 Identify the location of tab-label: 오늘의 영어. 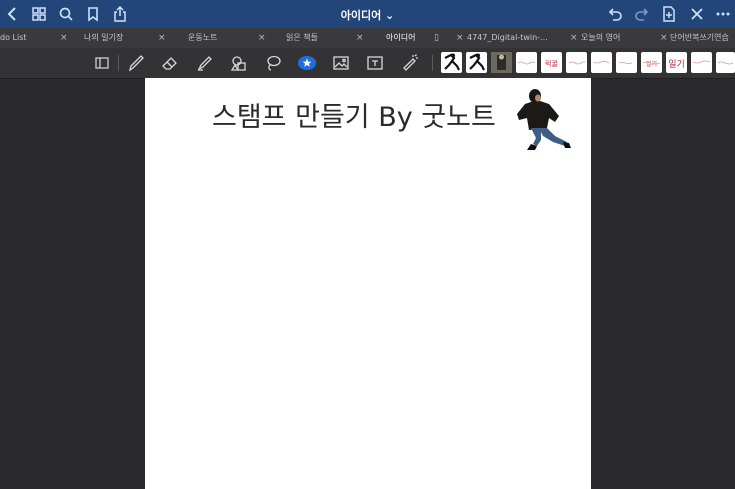
(601, 37).